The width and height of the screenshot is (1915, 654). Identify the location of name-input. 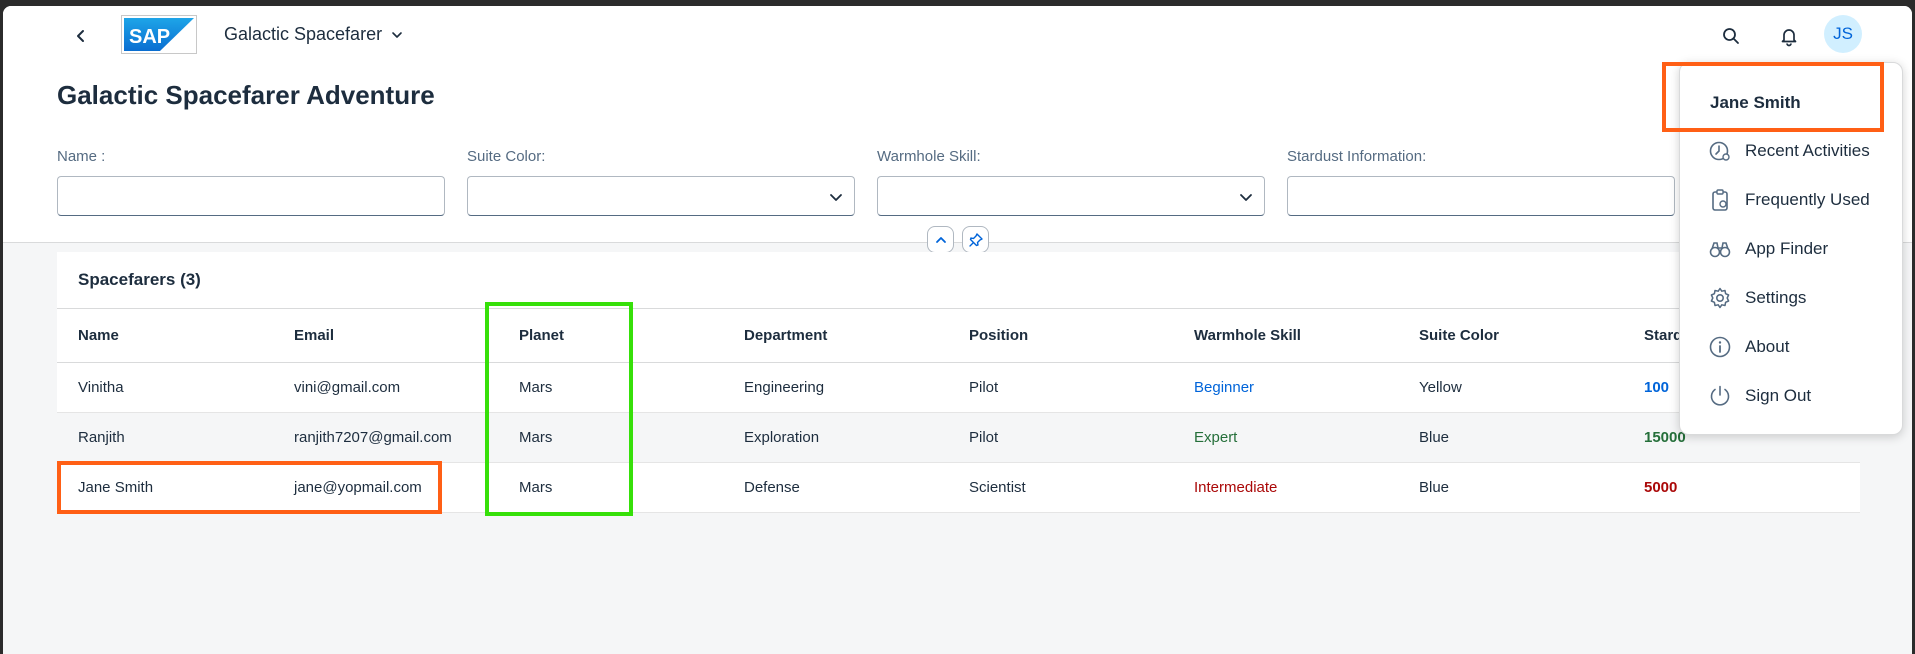
(251, 196).